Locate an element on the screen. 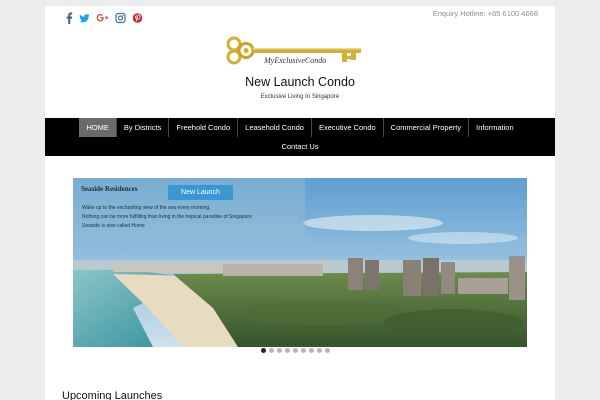 The image size is (600, 400). slider-pagination is located at coordinates (295, 350).